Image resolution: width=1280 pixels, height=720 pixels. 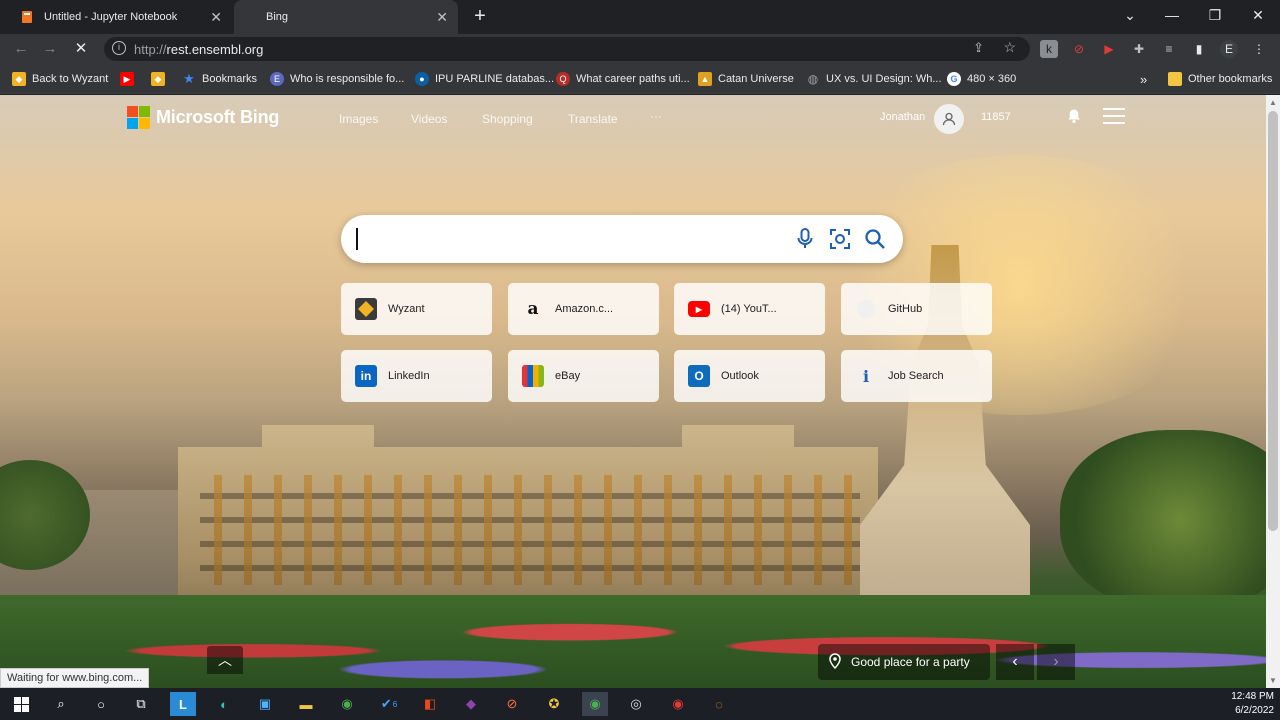 What do you see at coordinates (902, 117) in the screenshot?
I see `user-name: Jonathan` at bounding box center [902, 117].